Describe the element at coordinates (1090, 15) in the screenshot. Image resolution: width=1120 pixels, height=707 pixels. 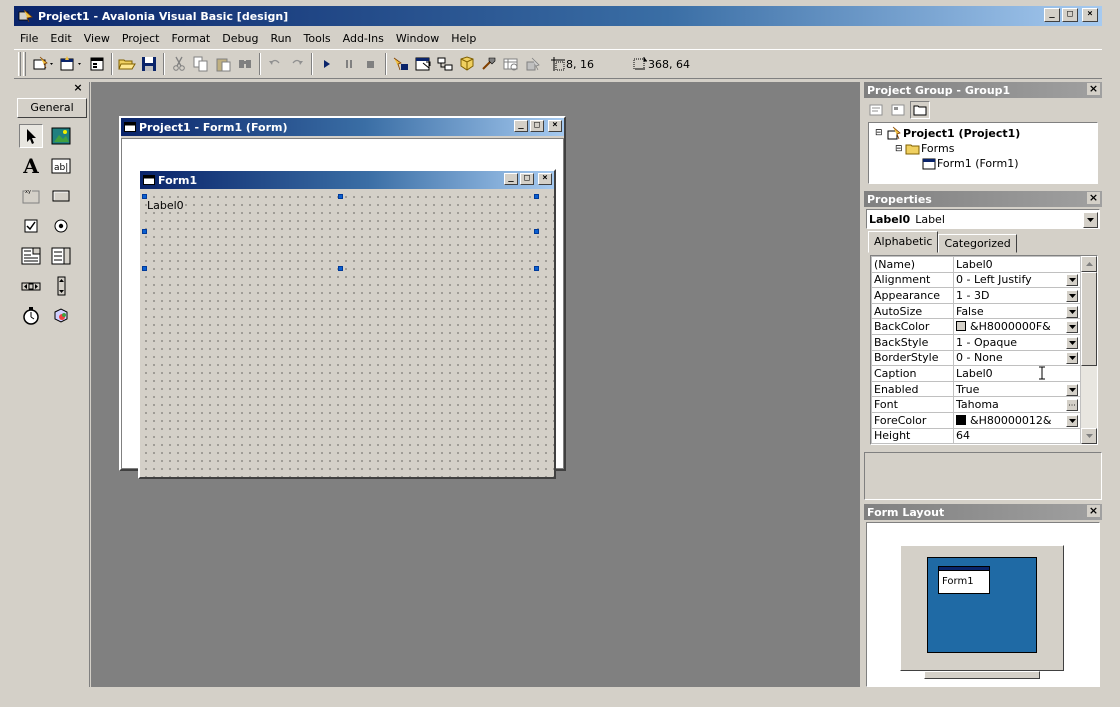
I see `close-button: ×` at that location.